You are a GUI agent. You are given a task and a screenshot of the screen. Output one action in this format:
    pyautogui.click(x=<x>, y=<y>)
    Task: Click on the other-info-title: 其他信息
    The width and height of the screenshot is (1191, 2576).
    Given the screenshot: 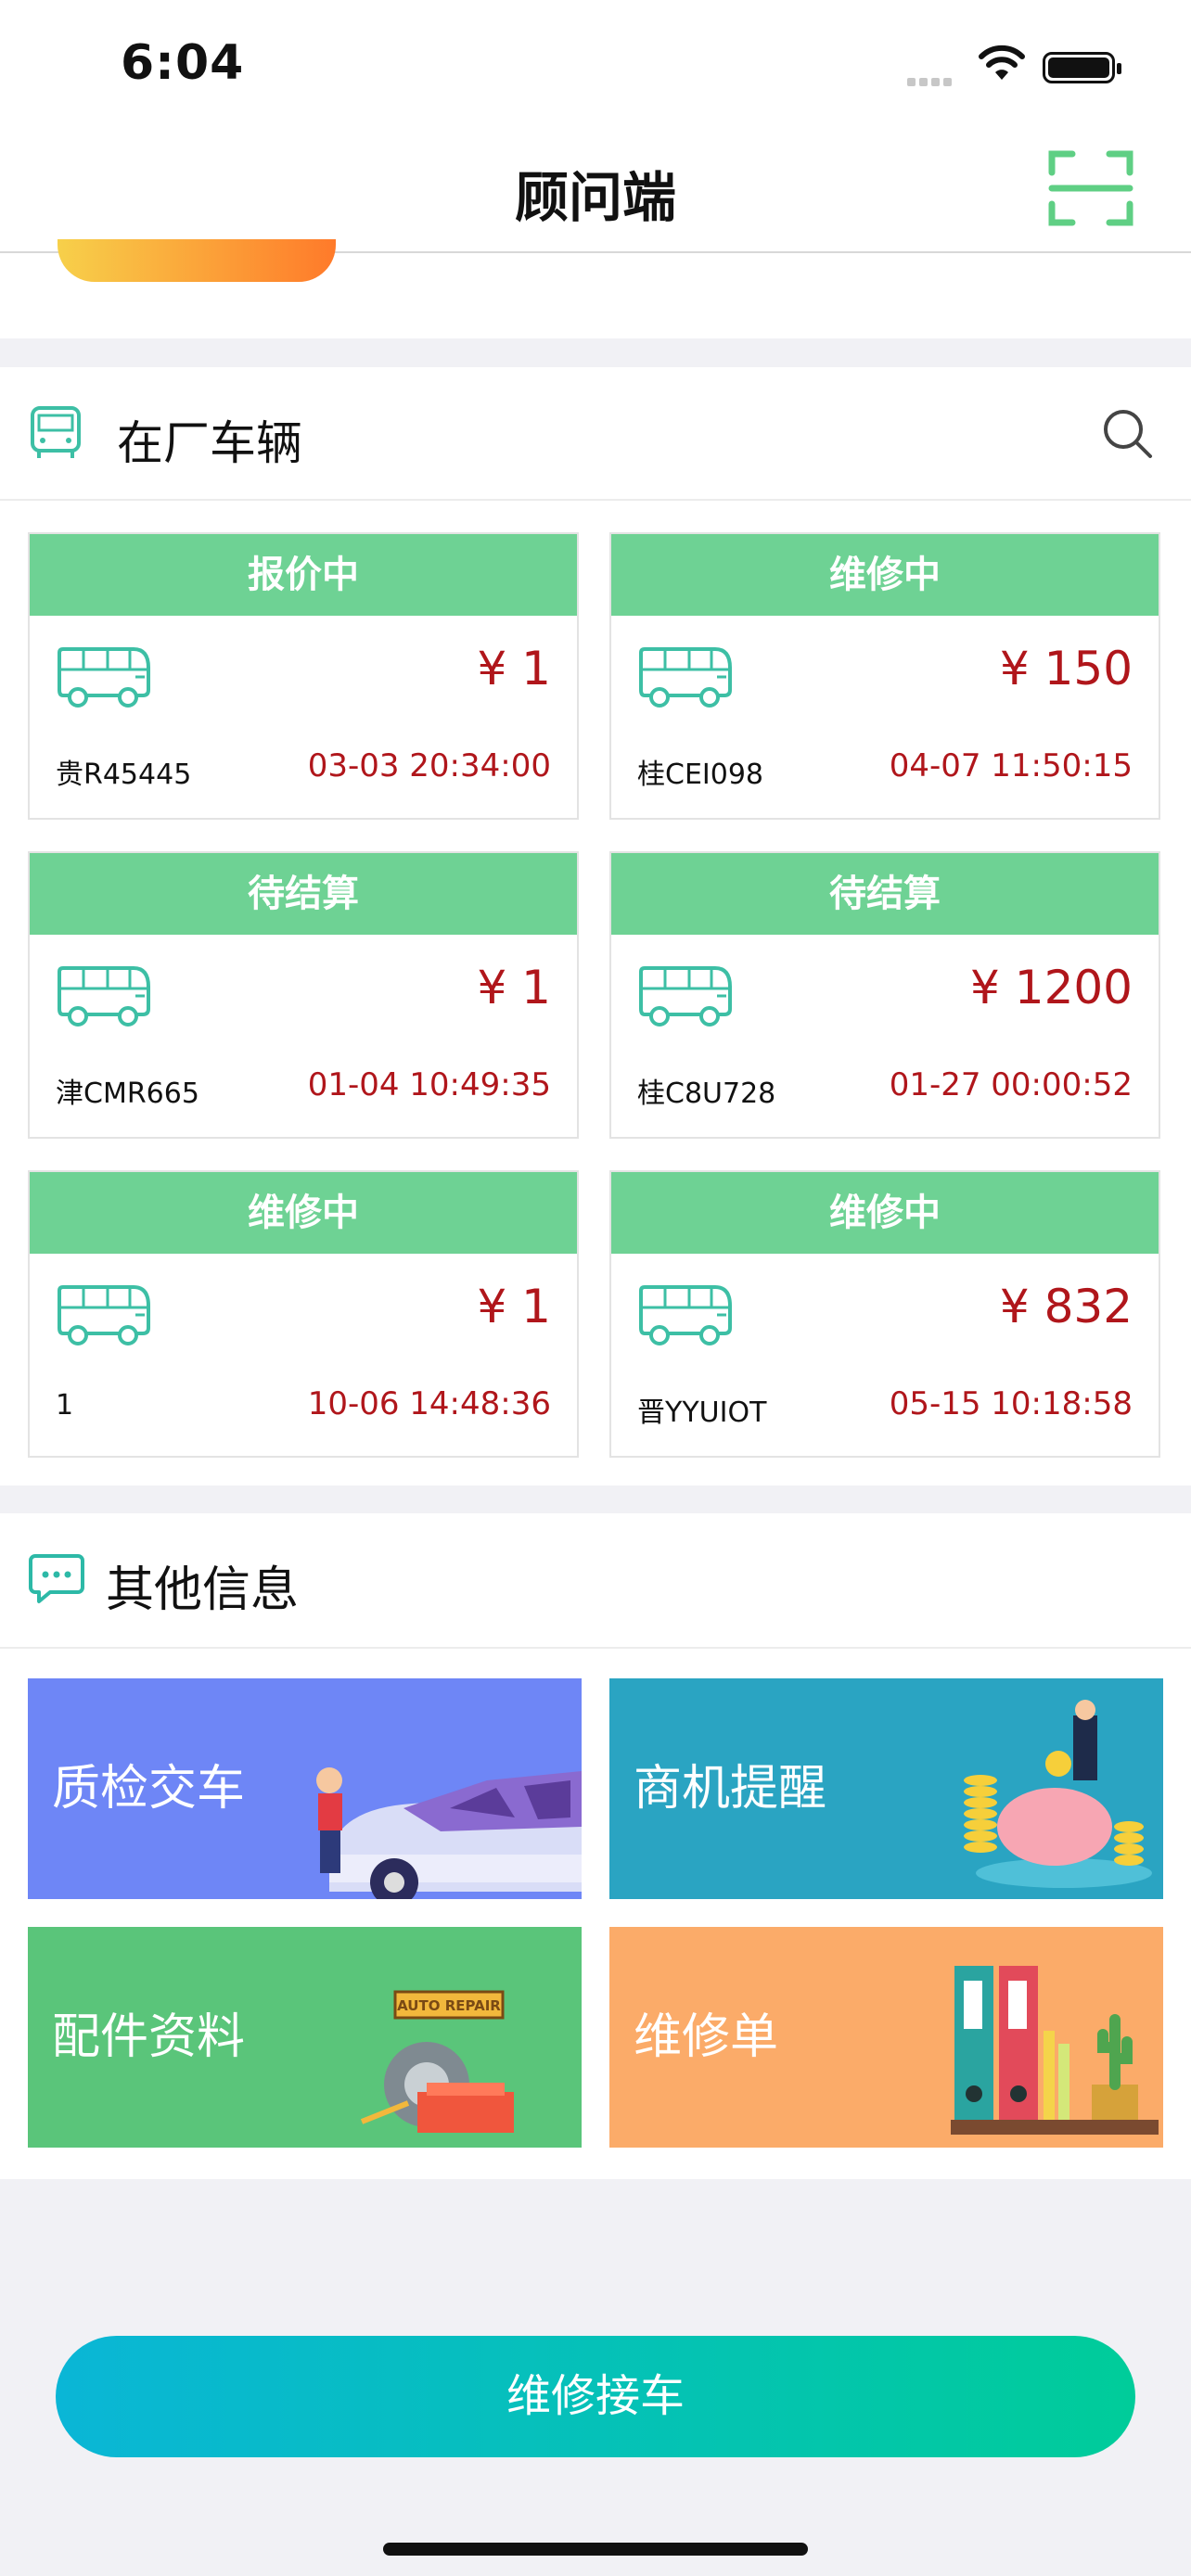 What is the action you would take?
    pyautogui.click(x=203, y=1590)
    